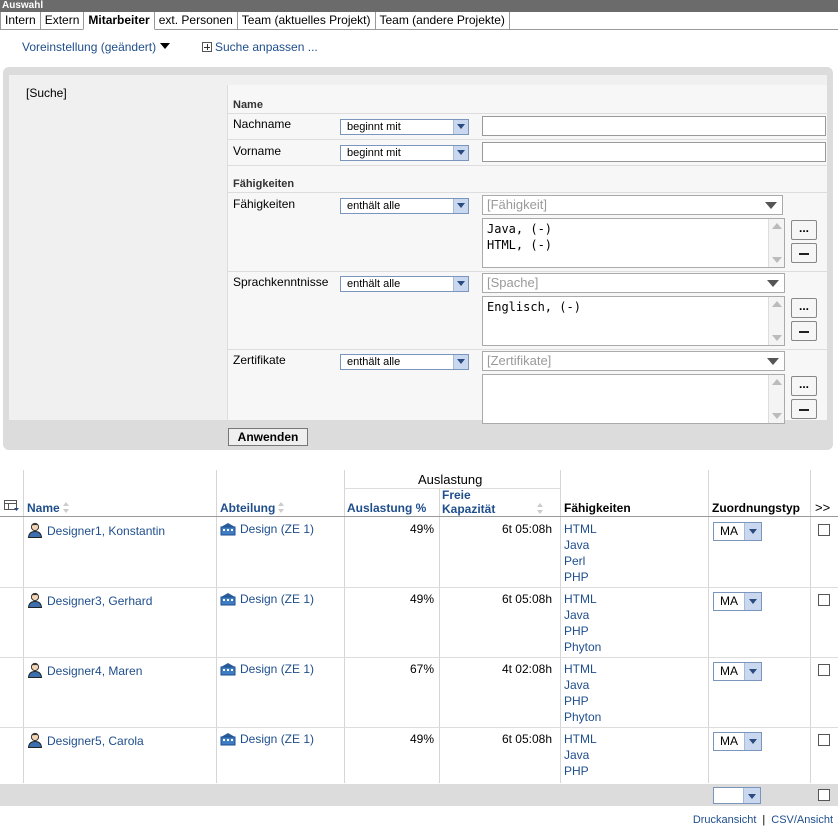  I want to click on column-header-name: Name, so click(48, 508).